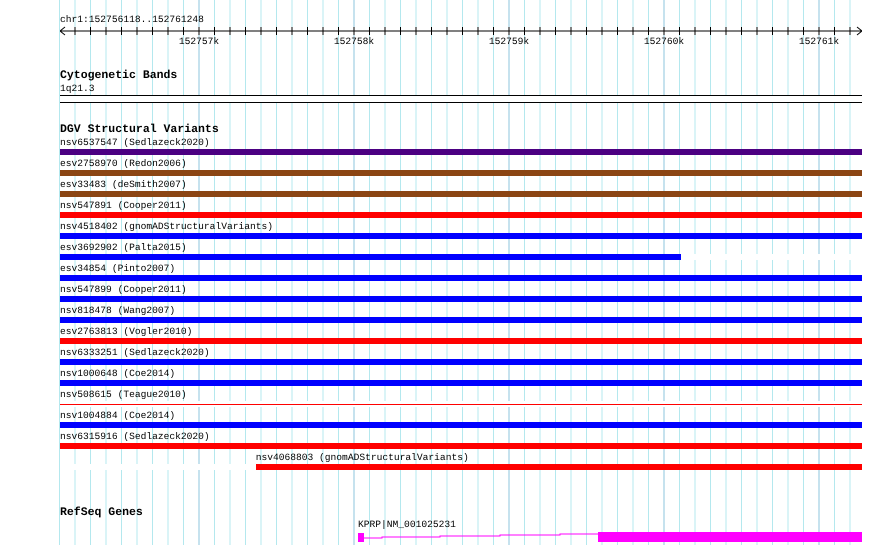 The image size is (890, 545). What do you see at coordinates (118, 415) in the screenshot?
I see `variant-label: nsv1004884 (Coe2014)` at bounding box center [118, 415].